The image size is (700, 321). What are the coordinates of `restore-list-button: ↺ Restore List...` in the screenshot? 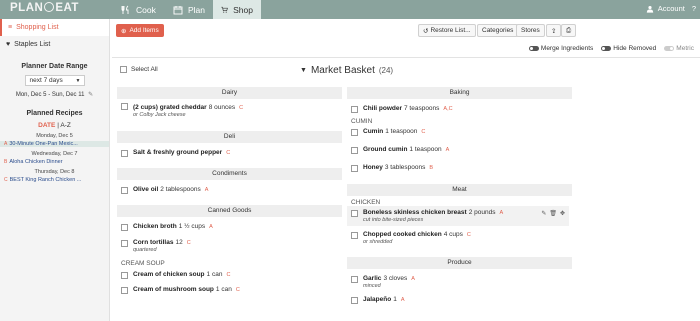 It's located at (447, 30).